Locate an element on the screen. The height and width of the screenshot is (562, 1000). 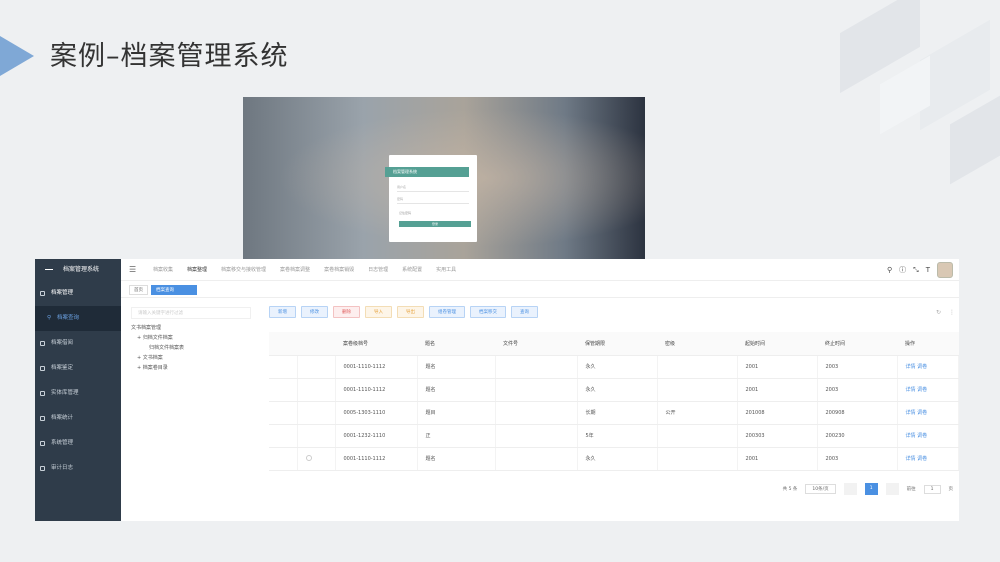
table-cell: 长期 is located at coordinates (617, 413).